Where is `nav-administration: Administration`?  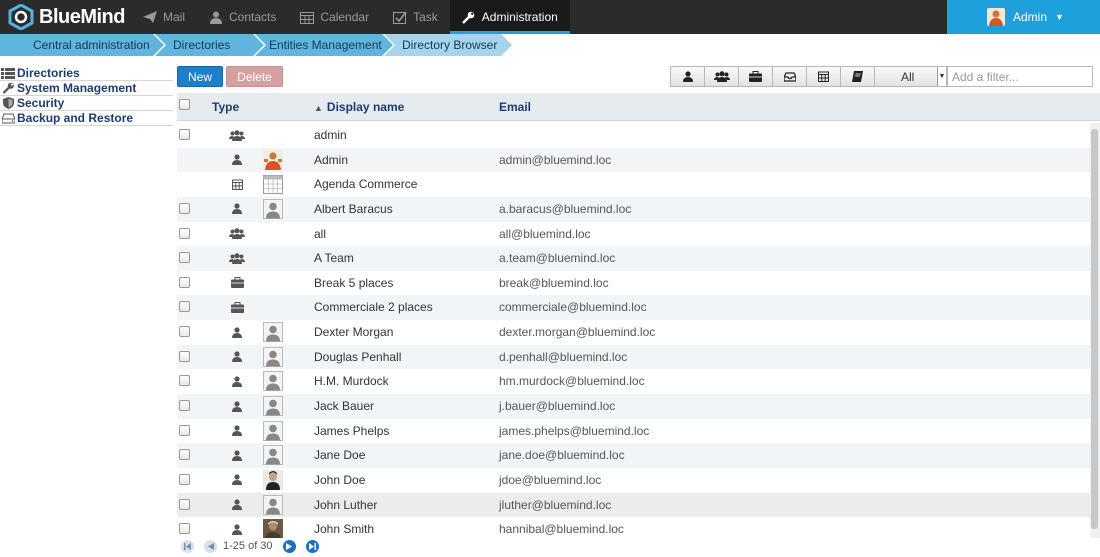
nav-administration: Administration is located at coordinates (509, 17).